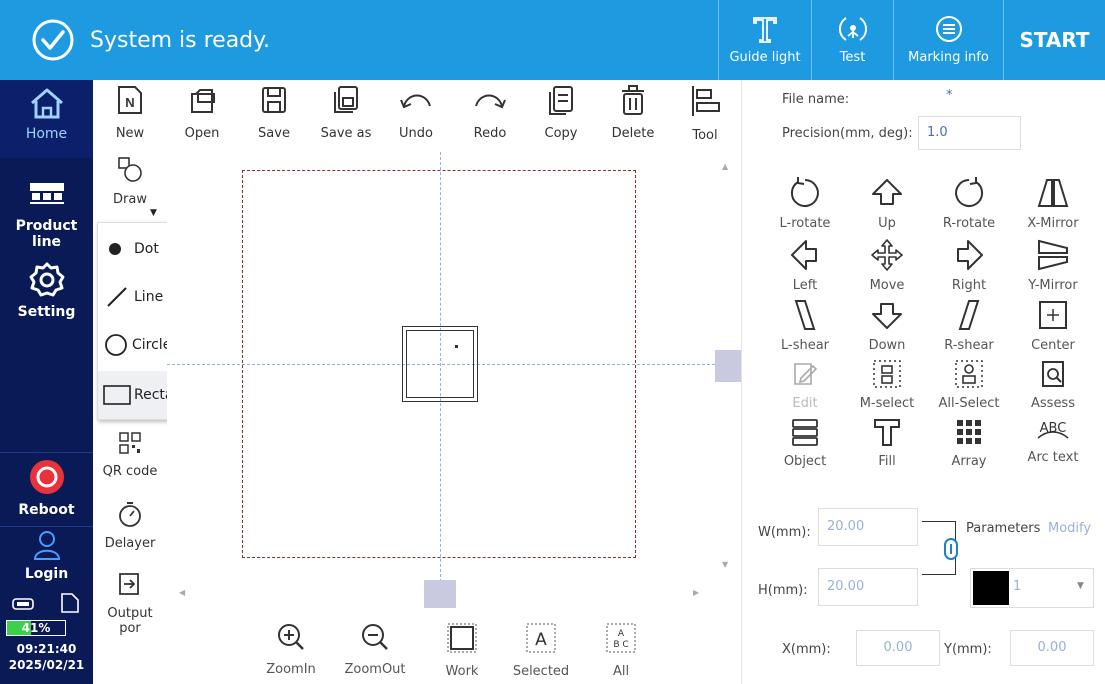 The image size is (1105, 684). What do you see at coordinates (541, 650) in the screenshot?
I see `zoom-selected-button: A Selected` at bounding box center [541, 650].